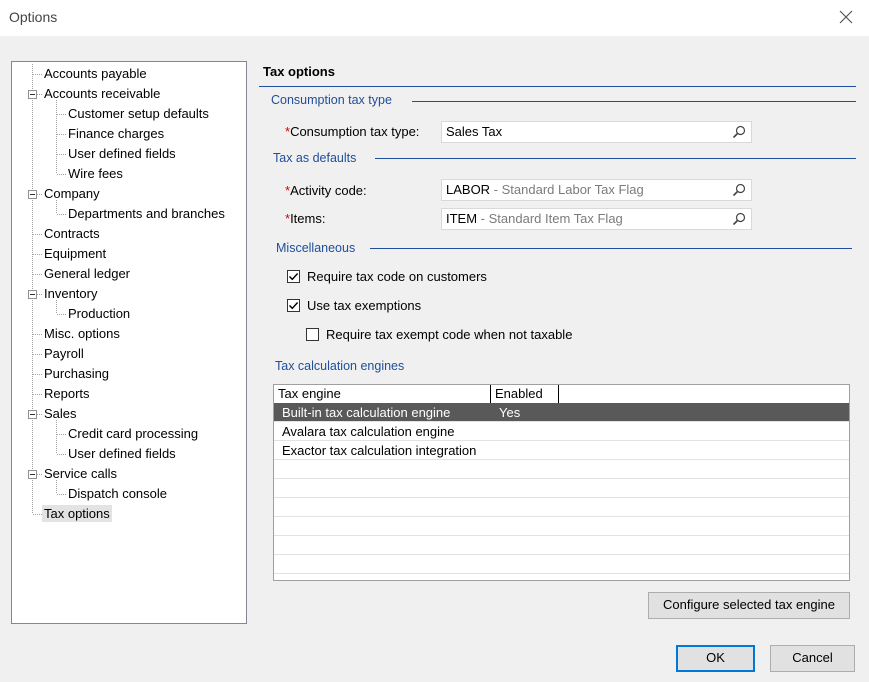  What do you see at coordinates (331, 100) in the screenshot?
I see `group-header-consumption: Consumption tax type` at bounding box center [331, 100].